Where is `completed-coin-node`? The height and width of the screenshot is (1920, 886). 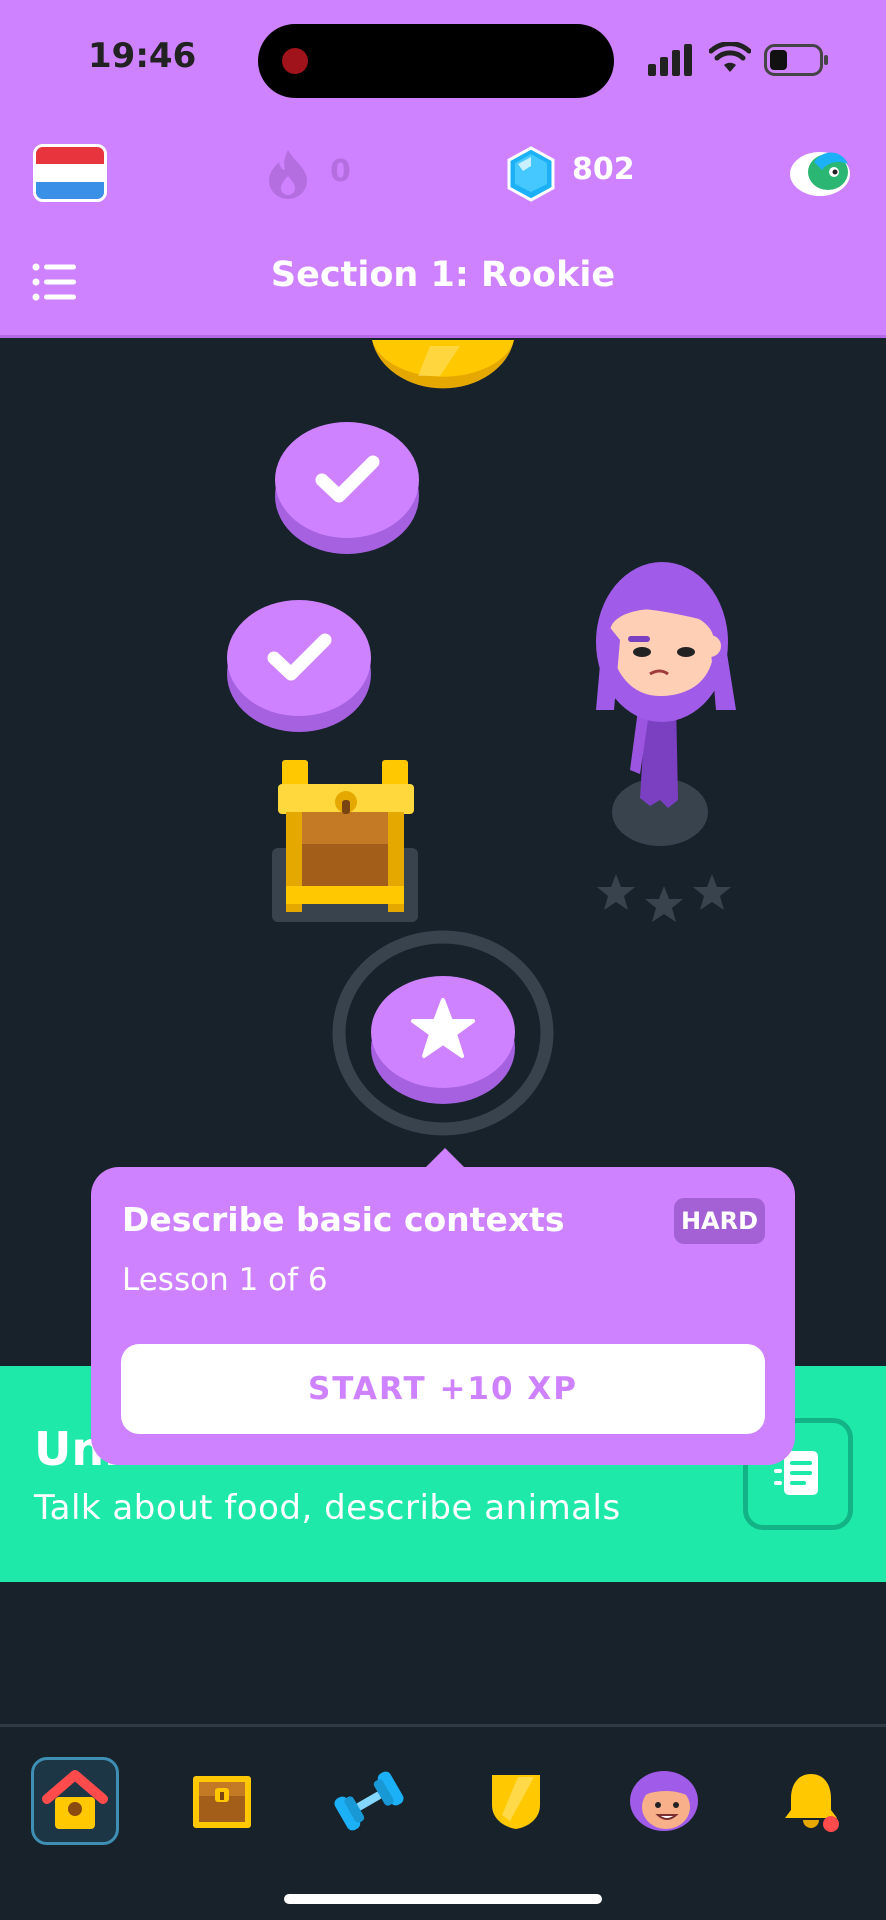 completed-coin-node is located at coordinates (443, 370).